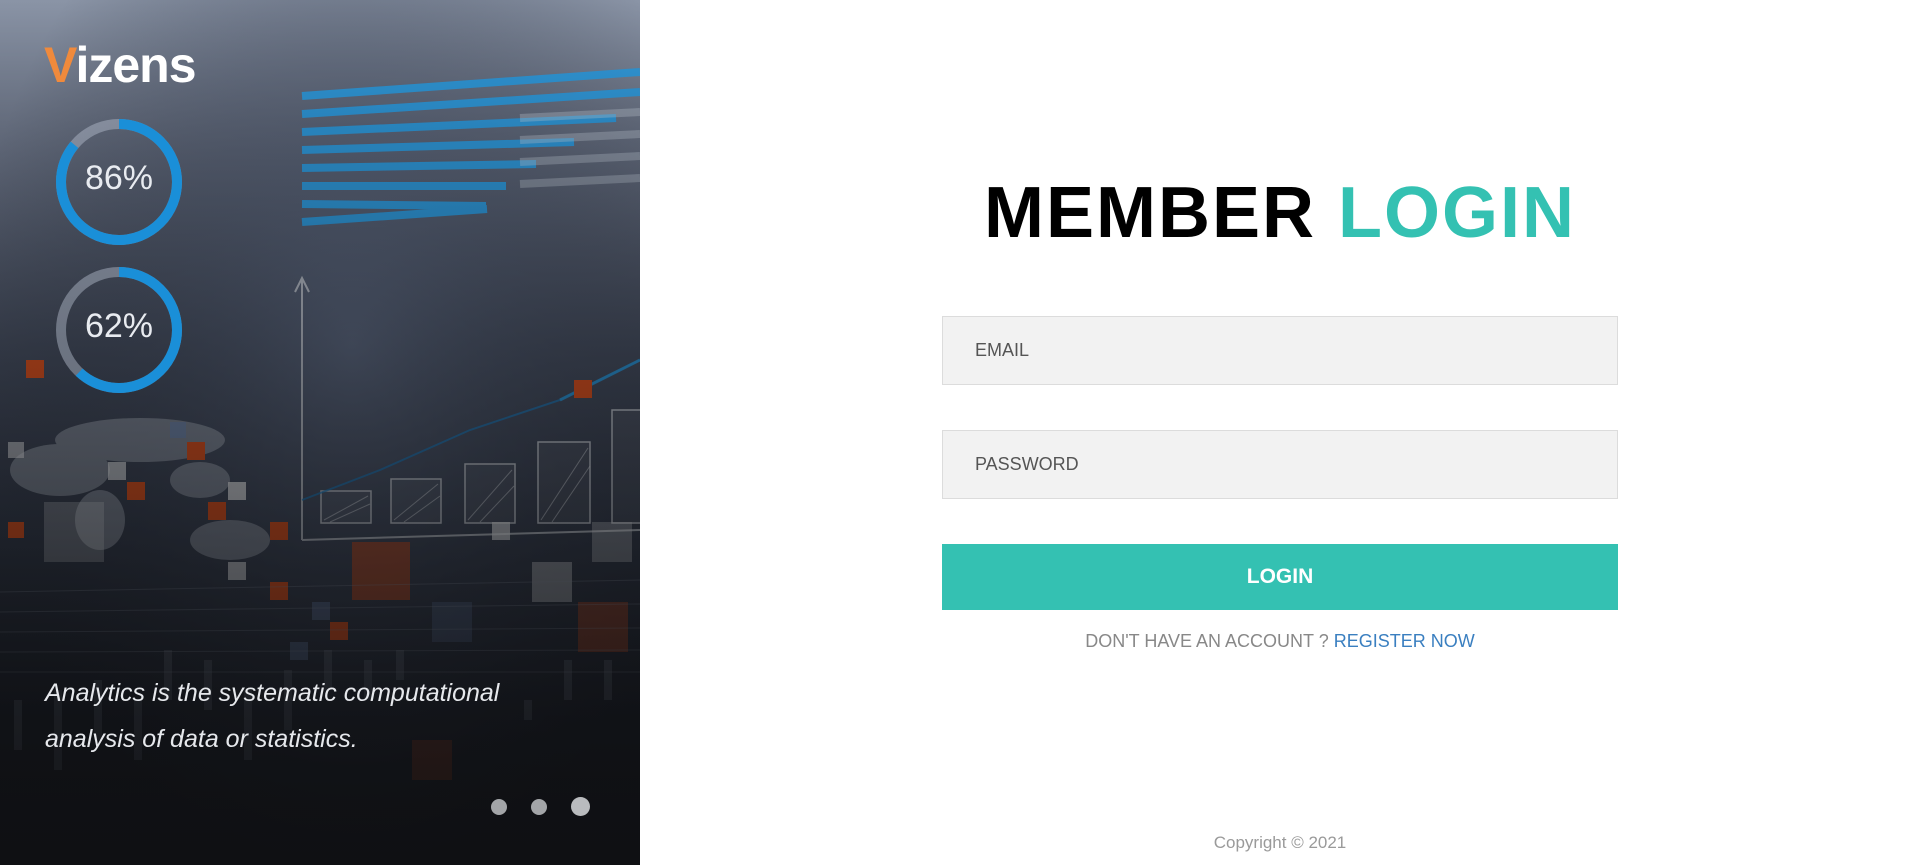  I want to click on copyright-text: Copyright © 2021, so click(1280, 842).